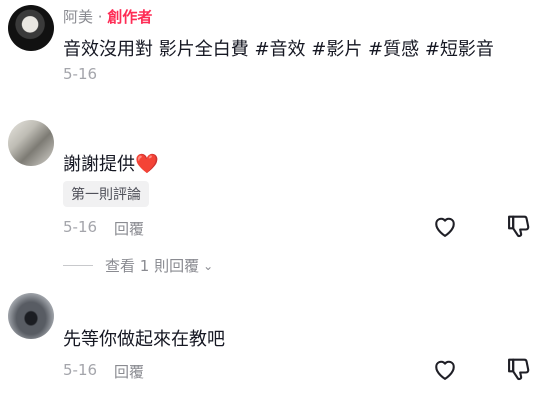 The height and width of the screenshot is (400, 558). Describe the element at coordinates (147, 164) in the screenshot. I see `heart-emoji: ❤️` at that location.